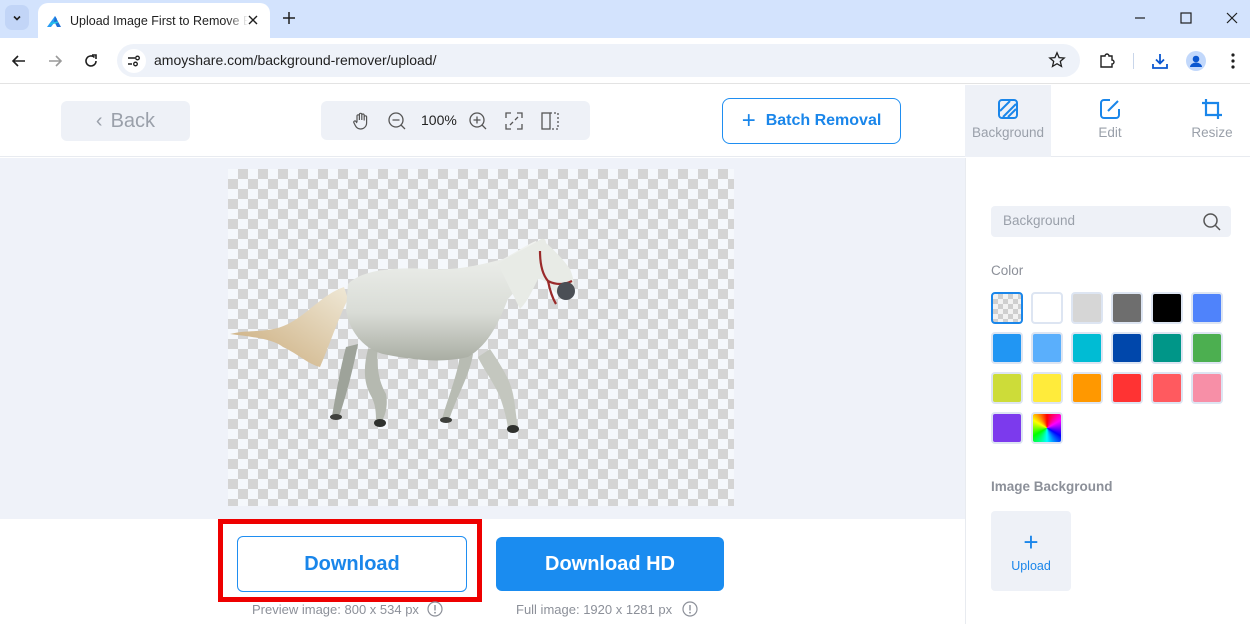 This screenshot has width=1250, height=624. Describe the element at coordinates (1110, 121) in the screenshot. I see `tab-edit: Edit` at that location.